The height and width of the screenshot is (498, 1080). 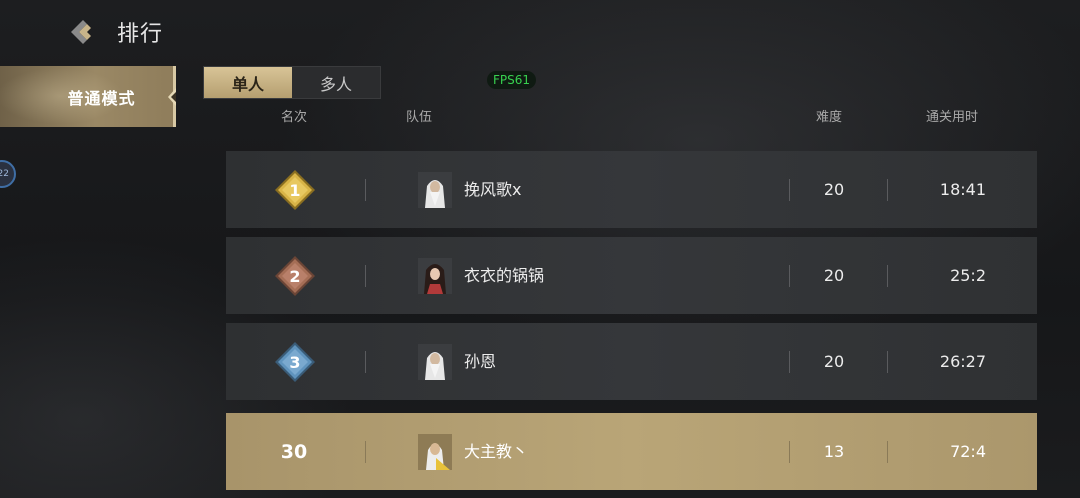 I want to click on ranking-row: 3 孙恩 20 26:27, so click(x=631, y=361).